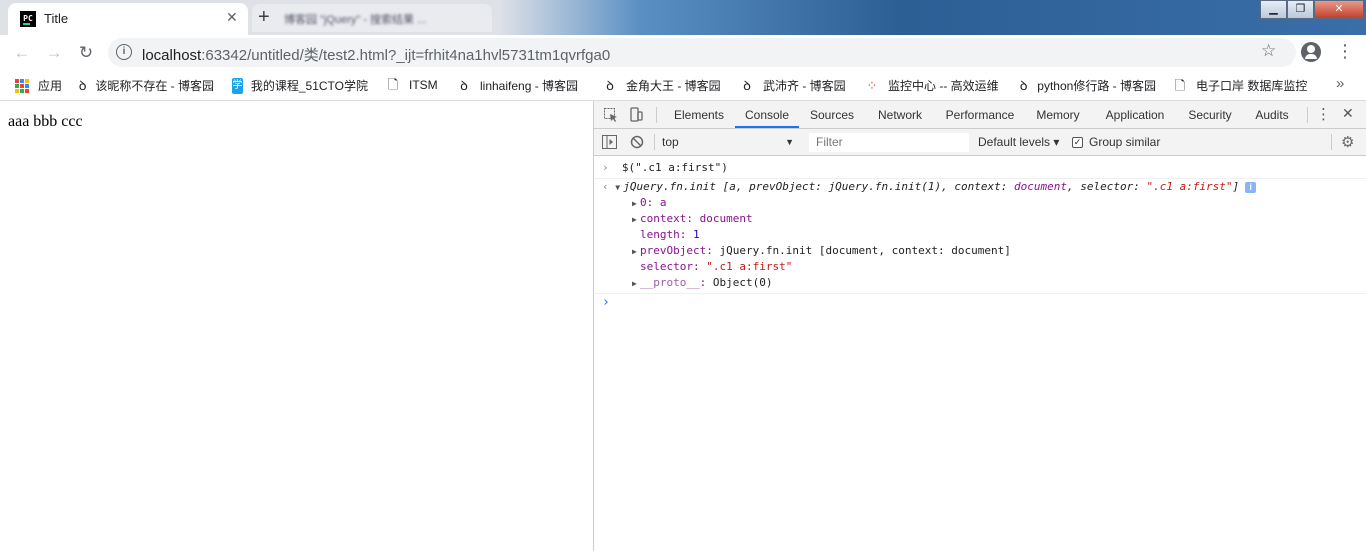  I want to click on tab-elements: Elements, so click(699, 114).